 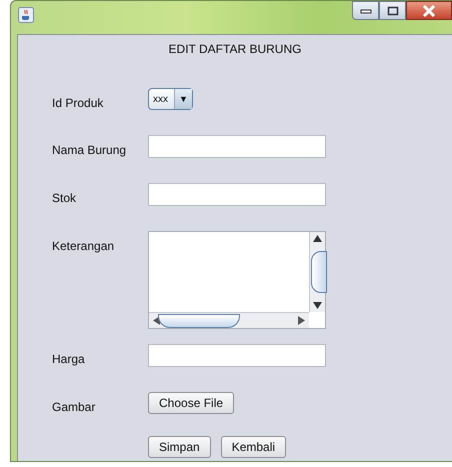 What do you see at coordinates (69, 358) in the screenshot?
I see `field-label: Harga` at bounding box center [69, 358].